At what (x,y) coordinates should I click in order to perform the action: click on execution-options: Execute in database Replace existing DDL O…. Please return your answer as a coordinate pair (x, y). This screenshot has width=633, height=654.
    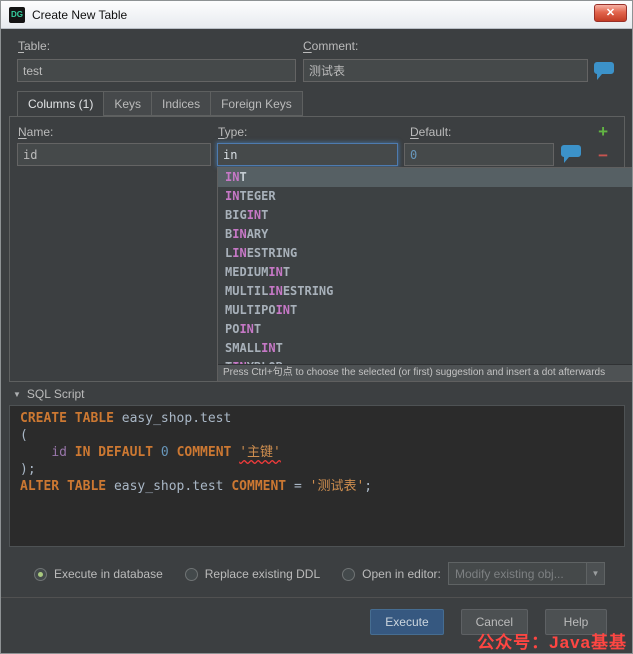
    Looking at the image, I should click on (237, 574).